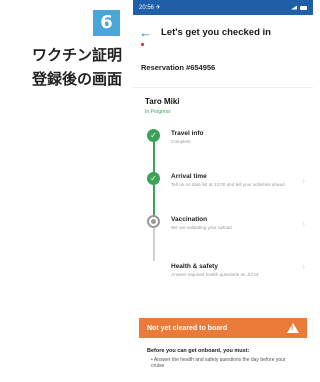 The image size is (320, 382). What do you see at coordinates (142, 44) in the screenshot?
I see `notification-dot` at bounding box center [142, 44].